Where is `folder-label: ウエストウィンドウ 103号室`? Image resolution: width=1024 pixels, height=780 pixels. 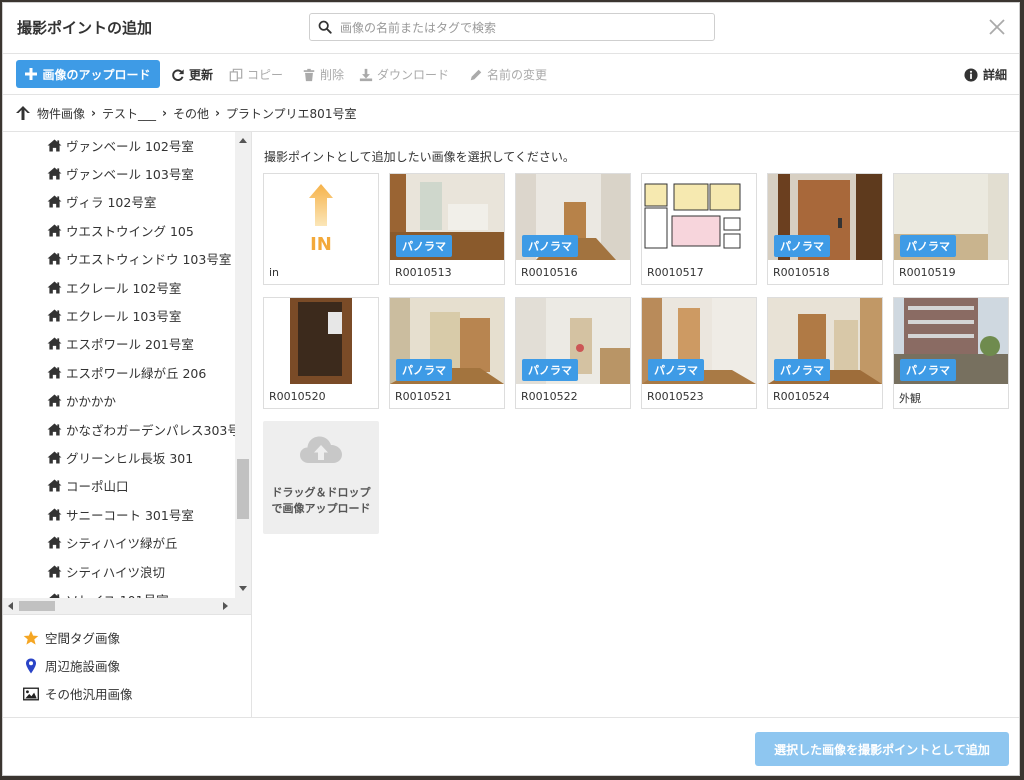 folder-label: ウエストウィンドウ 103号室 is located at coordinates (149, 260).